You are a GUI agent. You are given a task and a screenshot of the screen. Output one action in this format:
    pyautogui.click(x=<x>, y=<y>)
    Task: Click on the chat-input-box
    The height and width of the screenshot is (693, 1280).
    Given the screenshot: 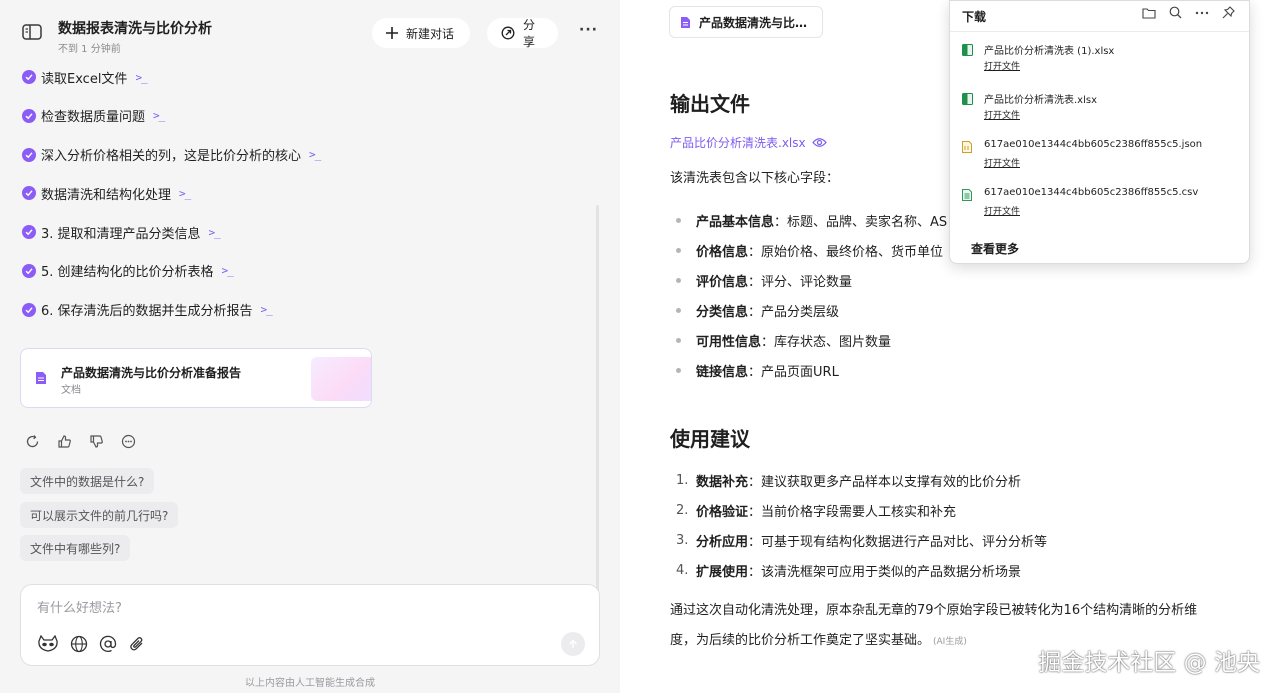 What is the action you would take?
    pyautogui.click(x=310, y=625)
    